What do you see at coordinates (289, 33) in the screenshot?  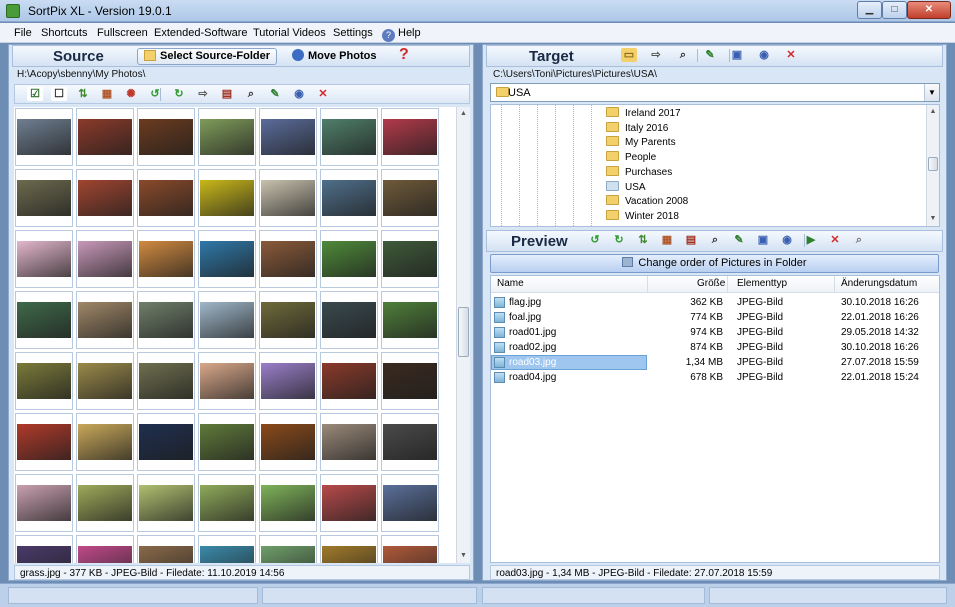 I see `menu-tutorial-videos: Tutorial Videos` at bounding box center [289, 33].